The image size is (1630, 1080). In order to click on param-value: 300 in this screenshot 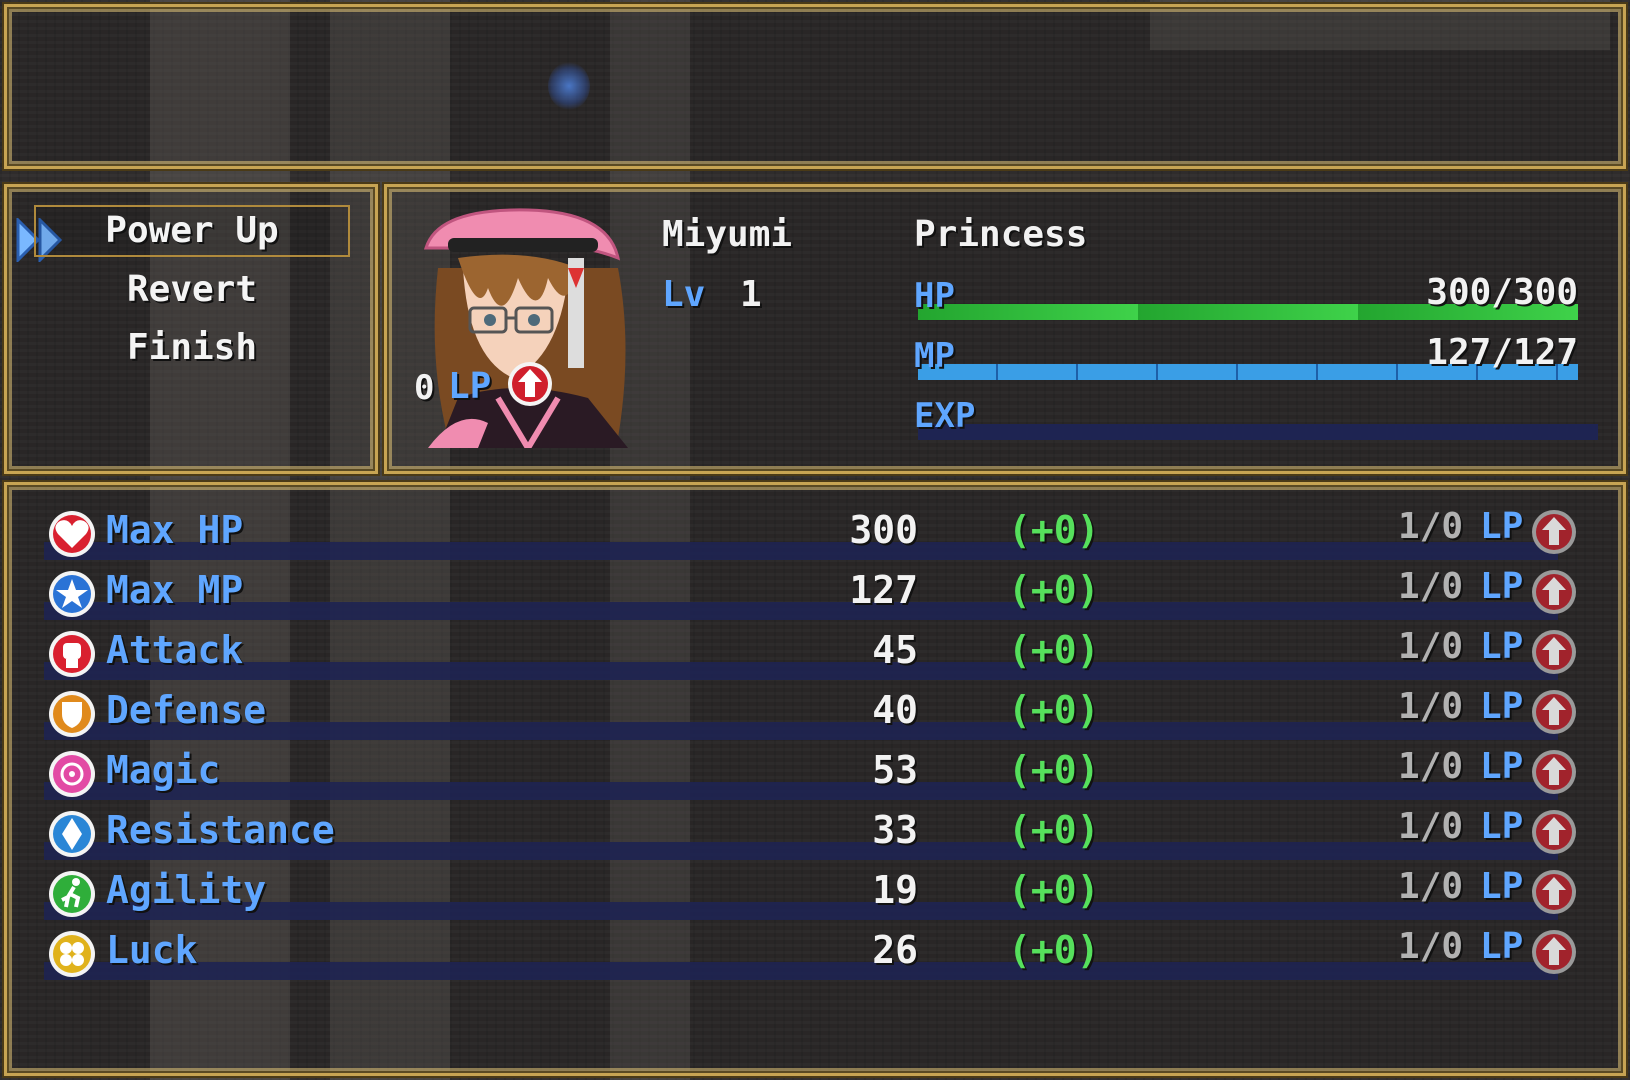, I will do `click(883, 530)`.